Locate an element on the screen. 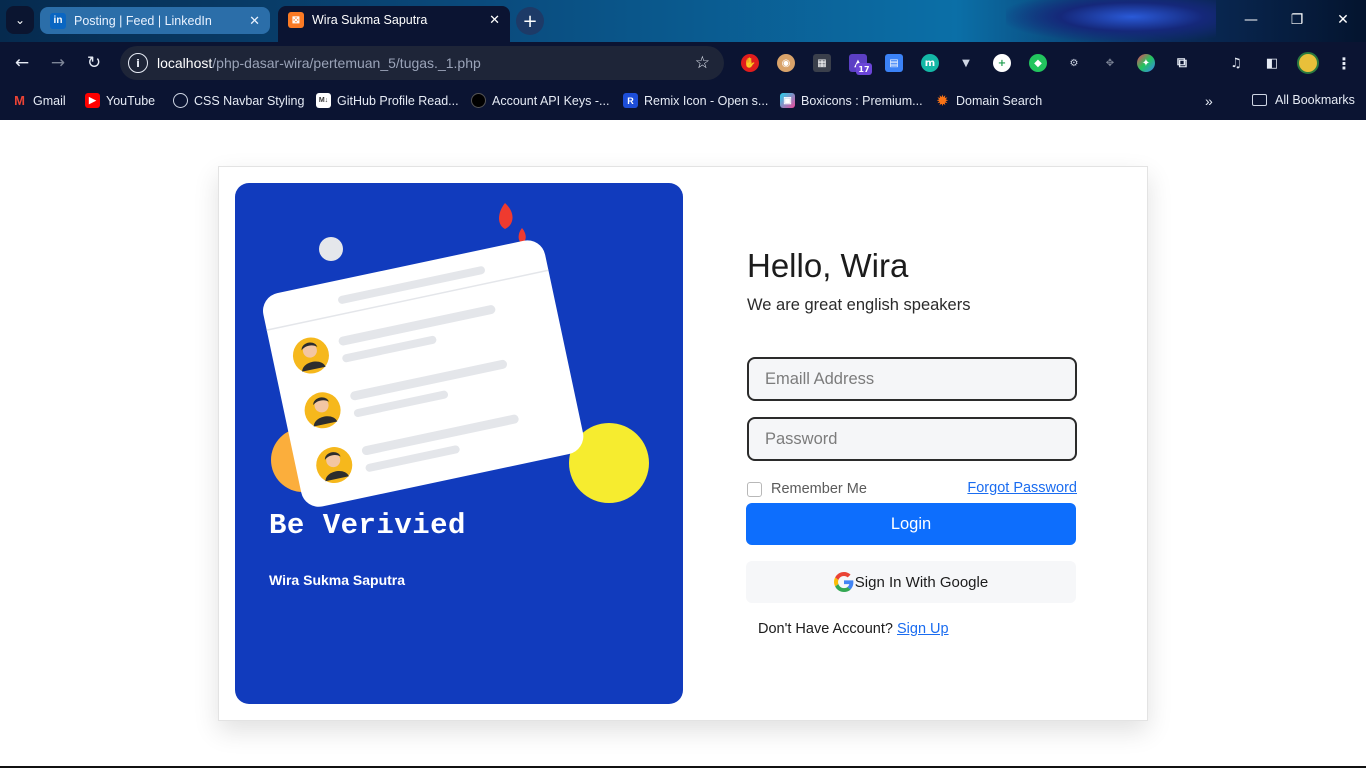 The image size is (1366, 768). minimize-button: — is located at coordinates (1251, 20).